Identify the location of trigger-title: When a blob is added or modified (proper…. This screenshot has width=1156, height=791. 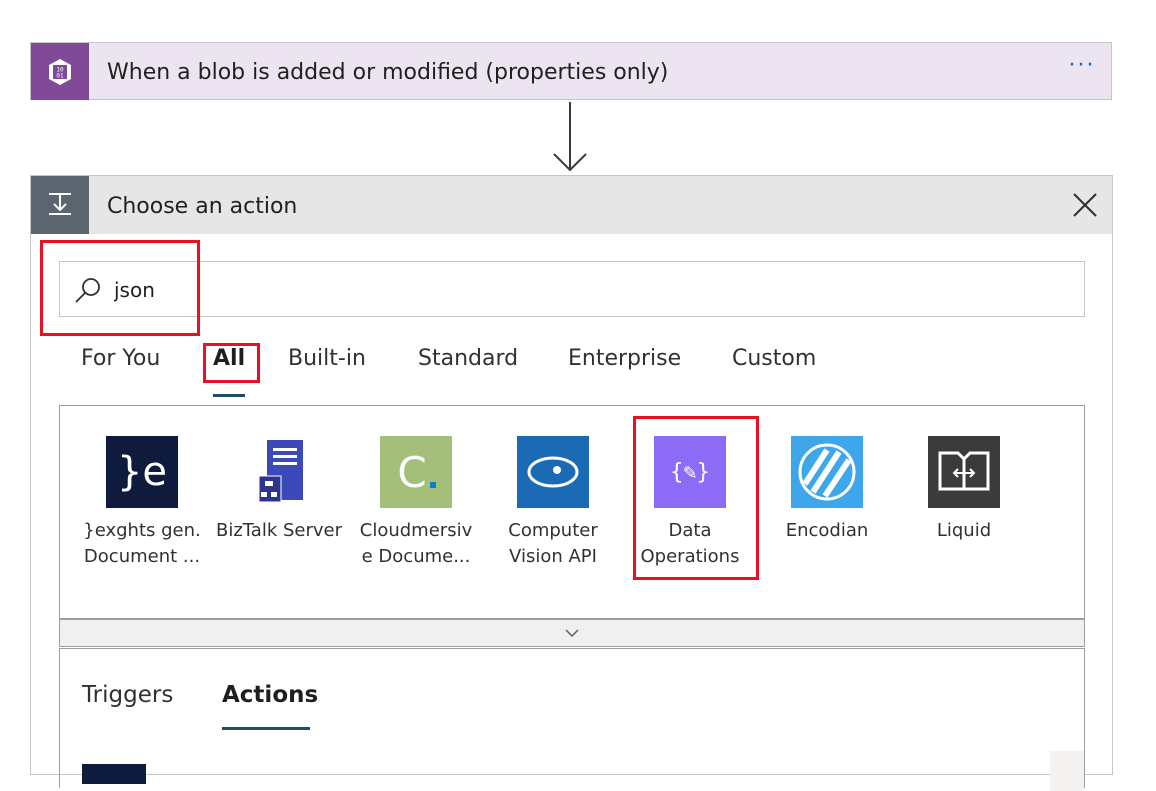
(388, 72).